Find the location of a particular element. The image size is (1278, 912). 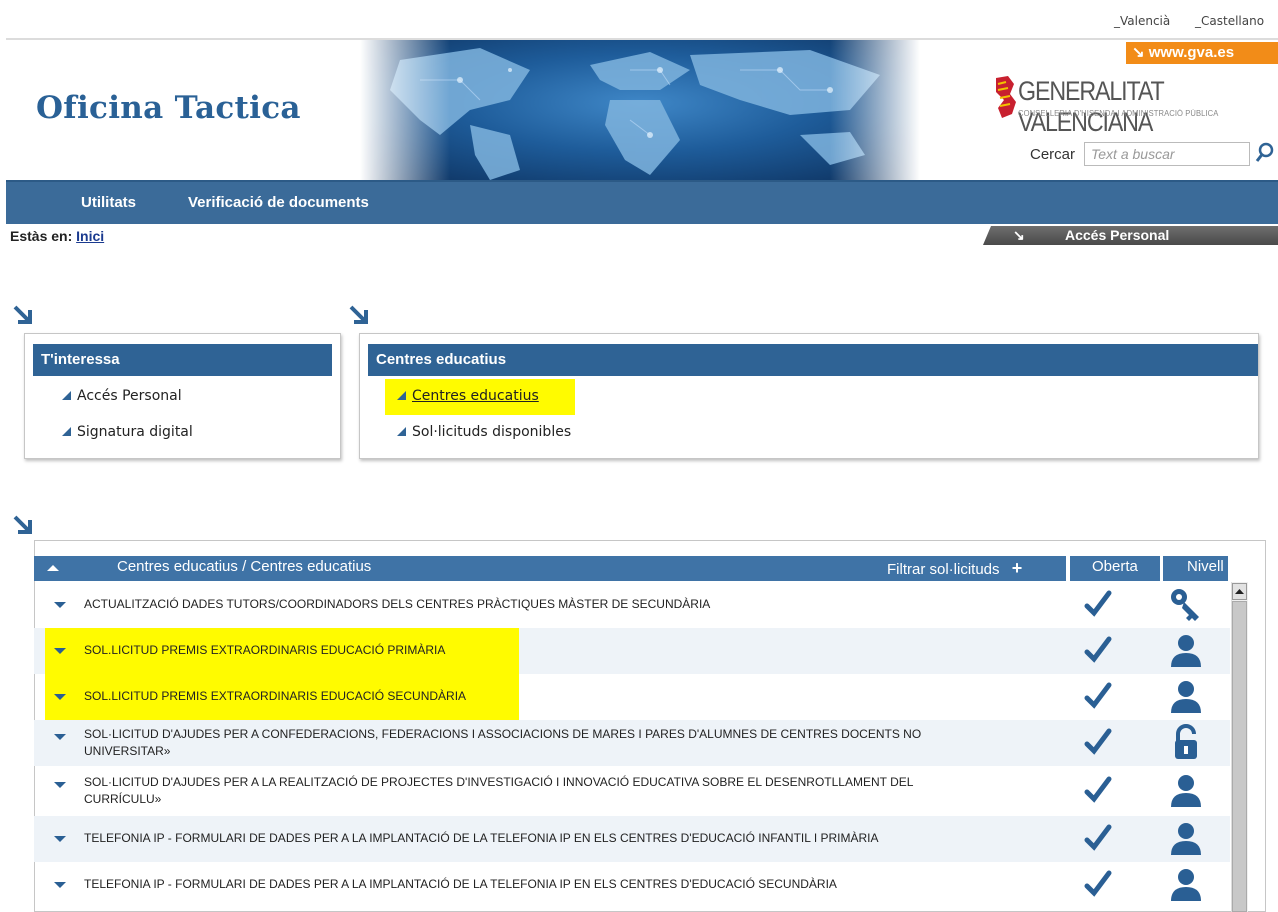

arrow-up-icon is located at coordinates (1239, 591).